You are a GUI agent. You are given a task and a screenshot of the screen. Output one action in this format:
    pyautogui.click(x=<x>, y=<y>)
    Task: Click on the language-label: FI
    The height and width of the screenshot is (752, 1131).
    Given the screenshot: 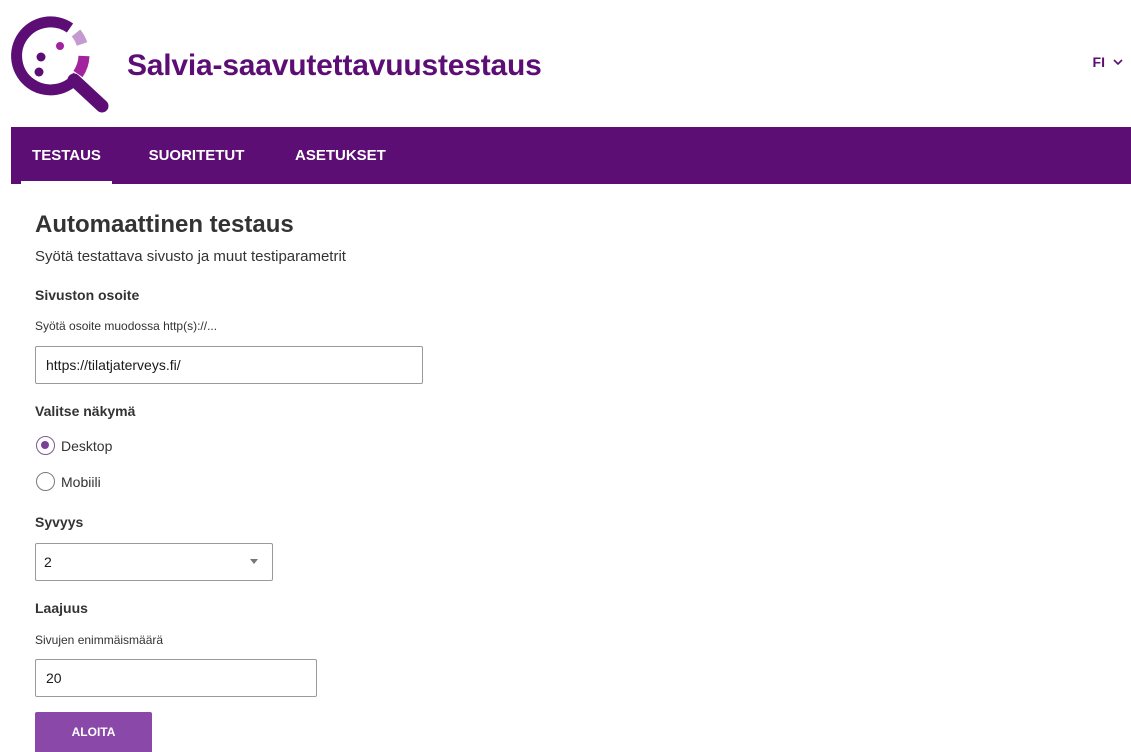 What is the action you would take?
    pyautogui.click(x=1098, y=62)
    